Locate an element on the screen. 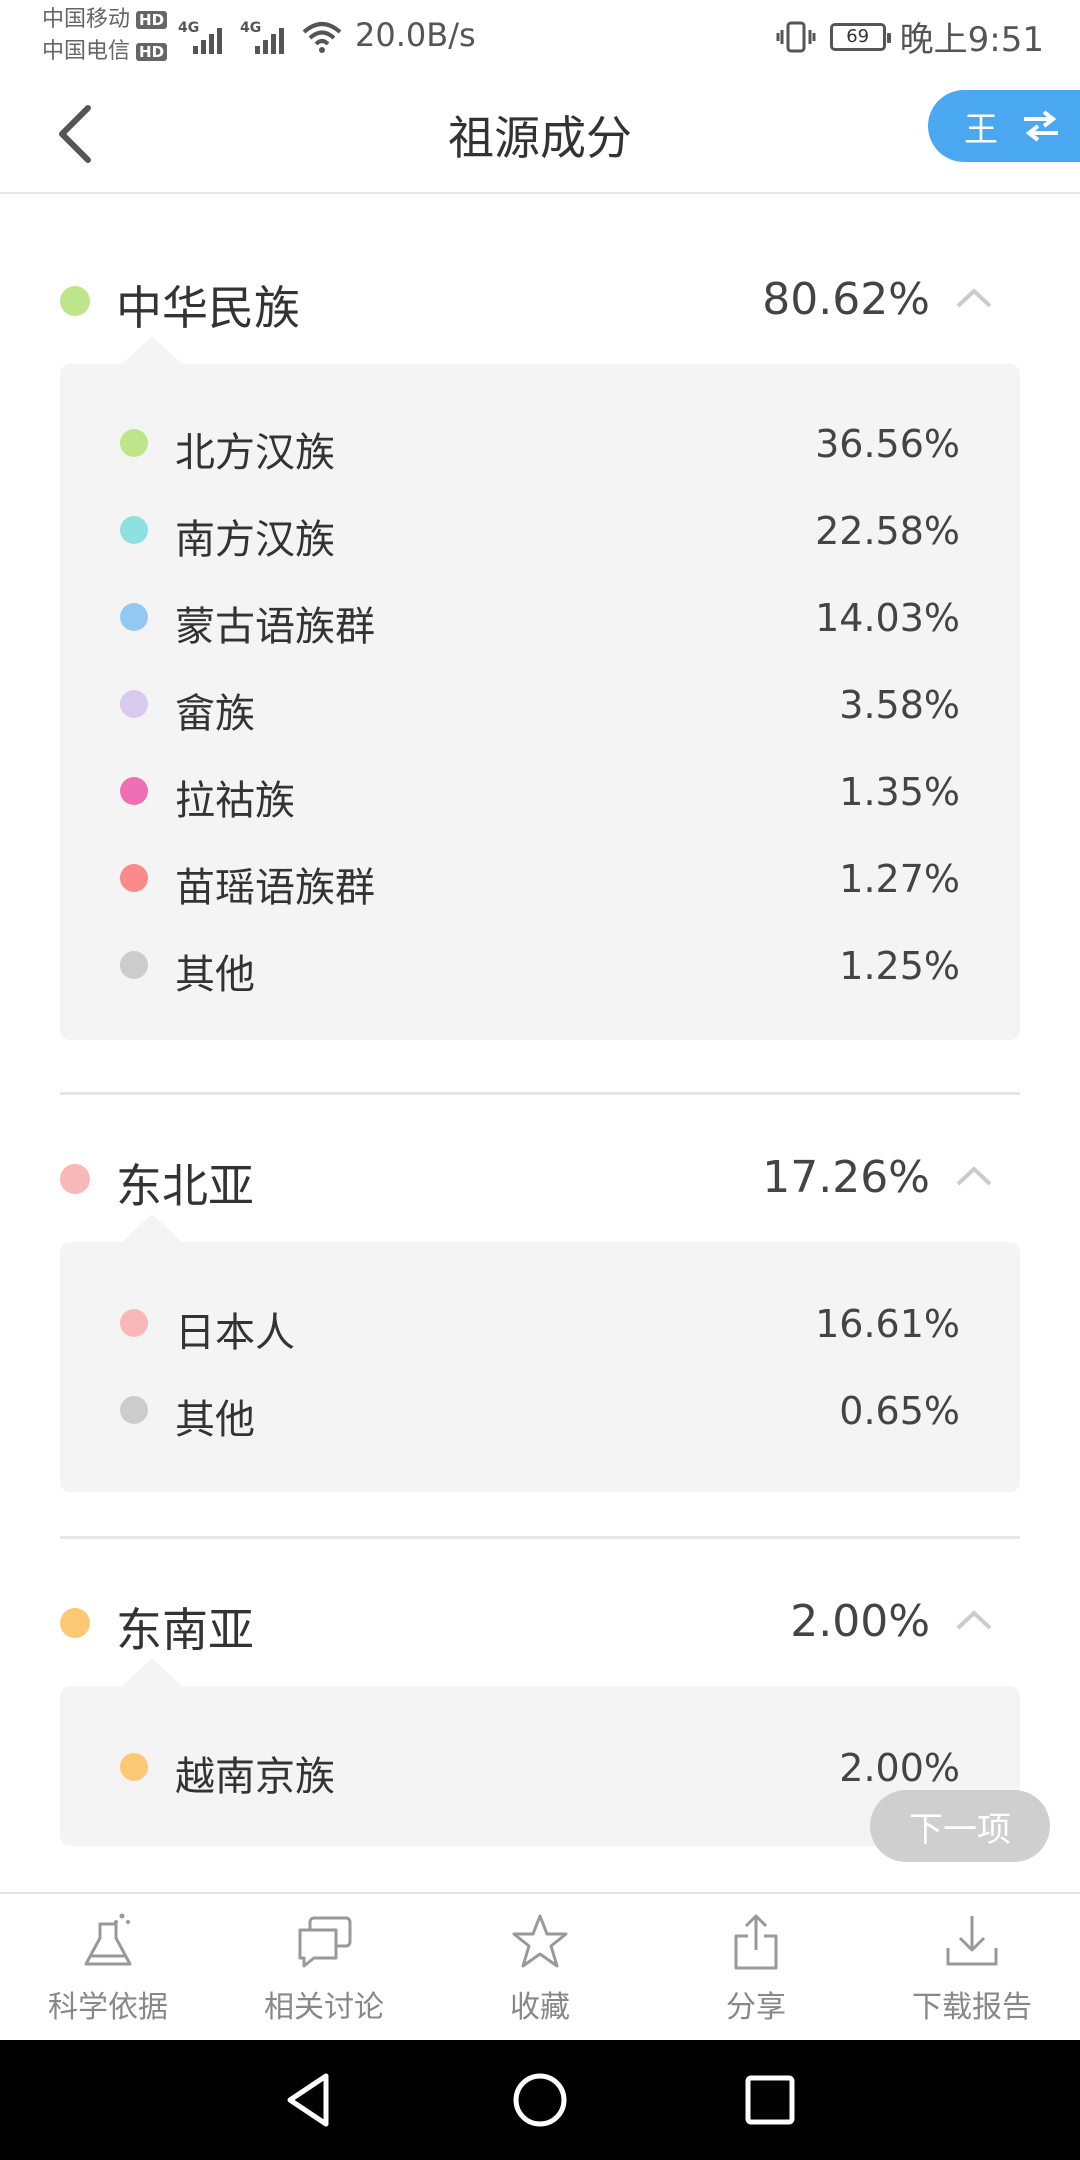 The height and width of the screenshot is (2160, 1080). swap-arrows-icon is located at coordinates (1041, 126).